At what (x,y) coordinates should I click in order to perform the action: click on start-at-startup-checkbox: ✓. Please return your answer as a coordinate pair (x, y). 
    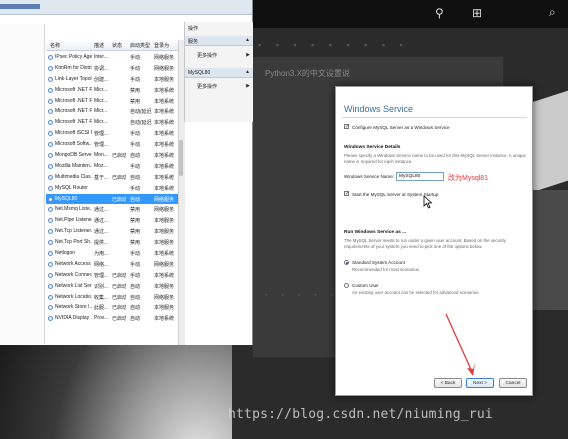
    Looking at the image, I should click on (346, 194).